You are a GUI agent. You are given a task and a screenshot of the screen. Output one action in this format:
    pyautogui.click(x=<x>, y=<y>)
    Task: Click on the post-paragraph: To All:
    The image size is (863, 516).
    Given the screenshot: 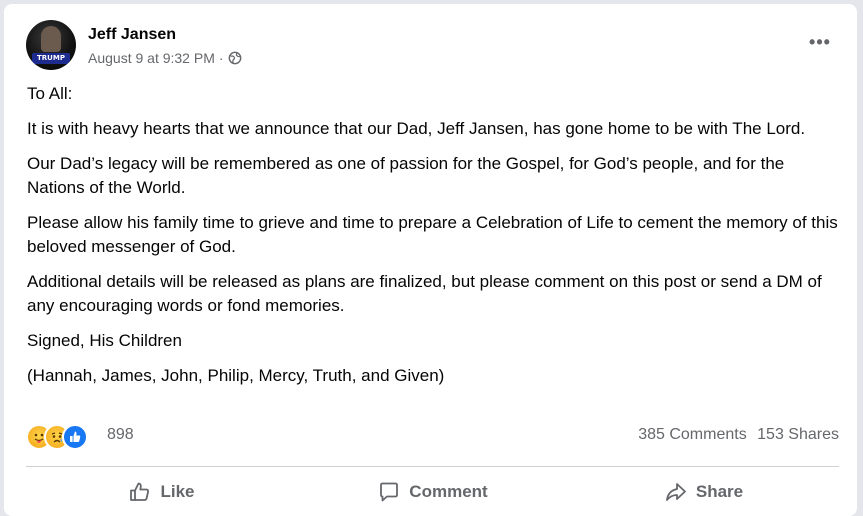 What is the action you would take?
    pyautogui.click(x=50, y=93)
    